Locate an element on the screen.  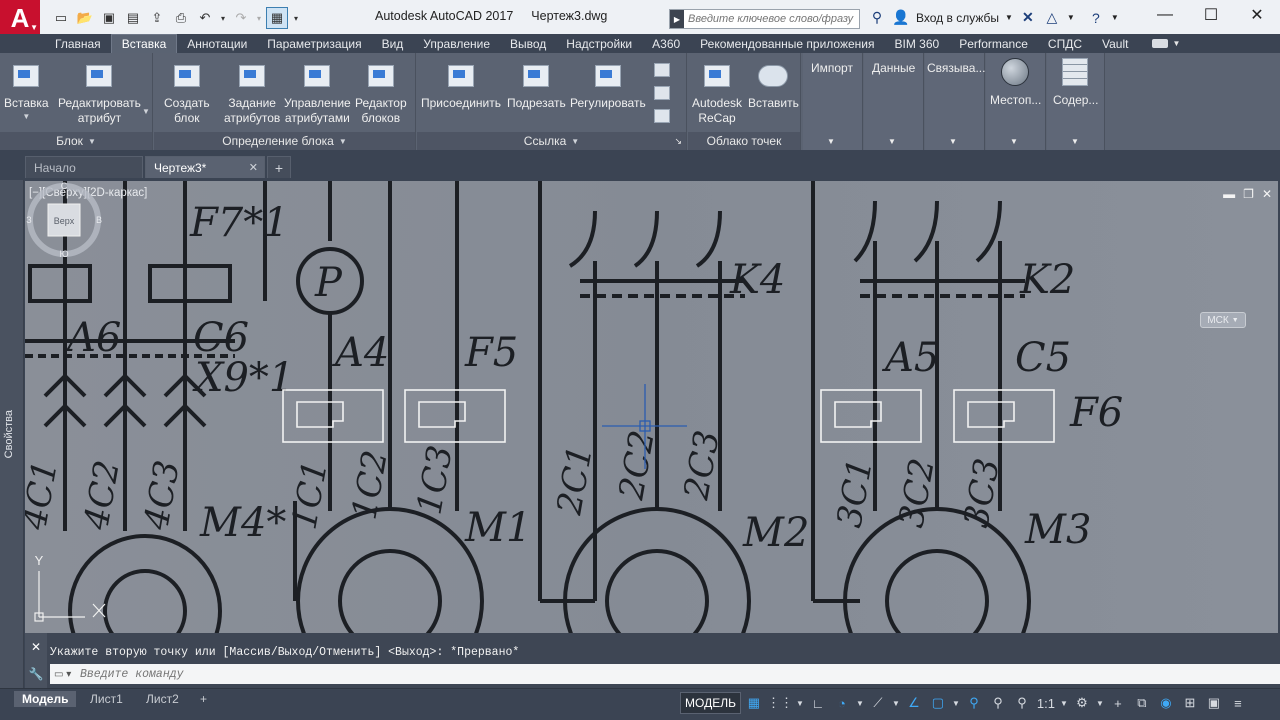
user-icon: 👤 is located at coordinates (901, 17).